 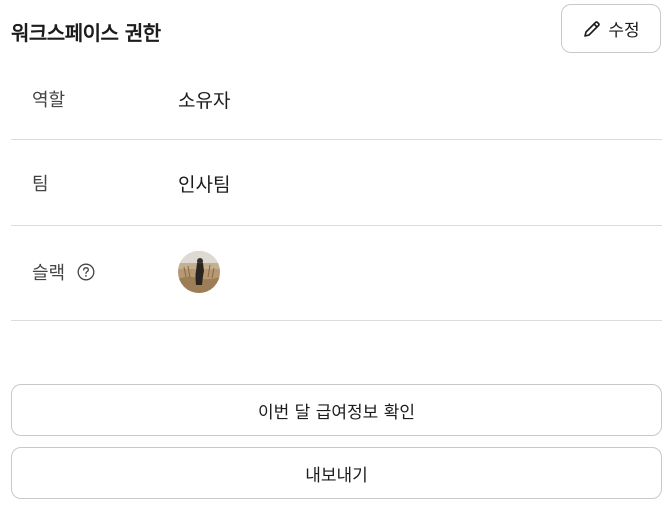 I want to click on slack-label: 슬랙, so click(x=49, y=273).